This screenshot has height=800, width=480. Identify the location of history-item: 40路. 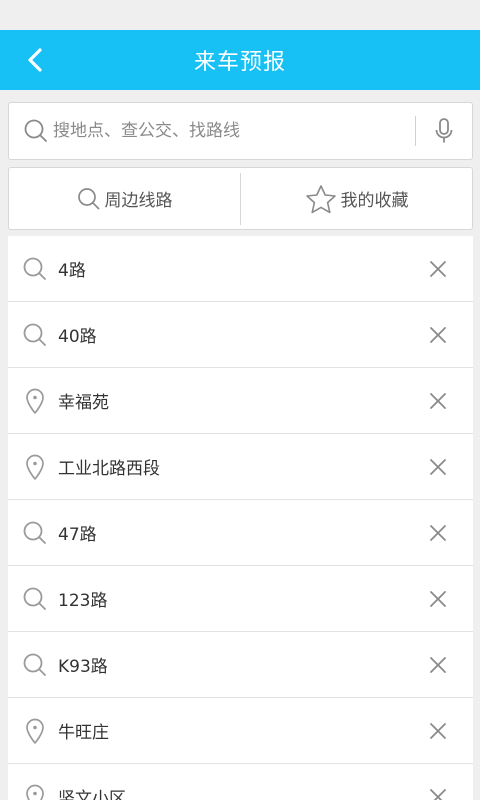
(240, 335).